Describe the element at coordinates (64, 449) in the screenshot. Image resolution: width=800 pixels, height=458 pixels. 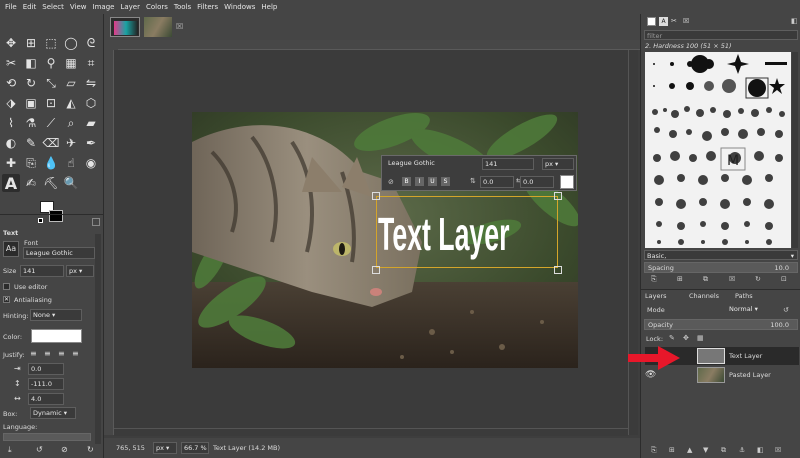
I see `delete-options-icon: ⊘` at that location.